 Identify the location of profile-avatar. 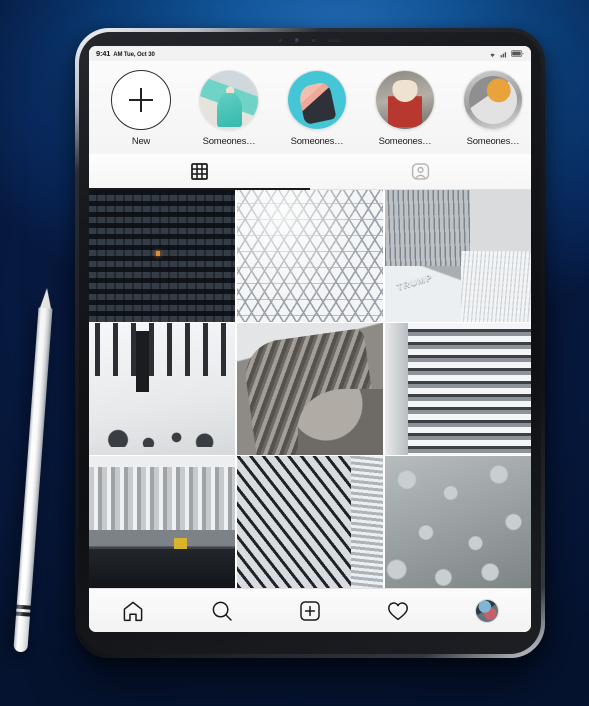
(486, 610).